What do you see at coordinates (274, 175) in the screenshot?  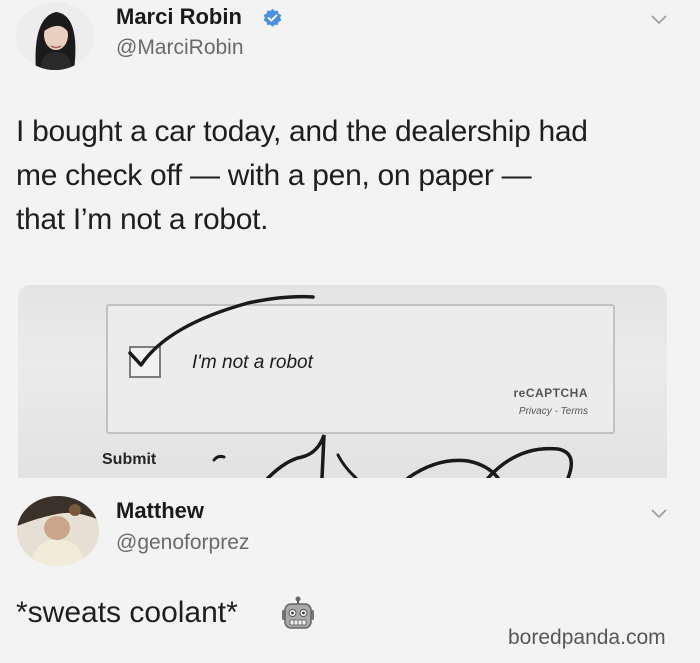 I see `tweet-text-line: me check off — with a pen, on paper —` at bounding box center [274, 175].